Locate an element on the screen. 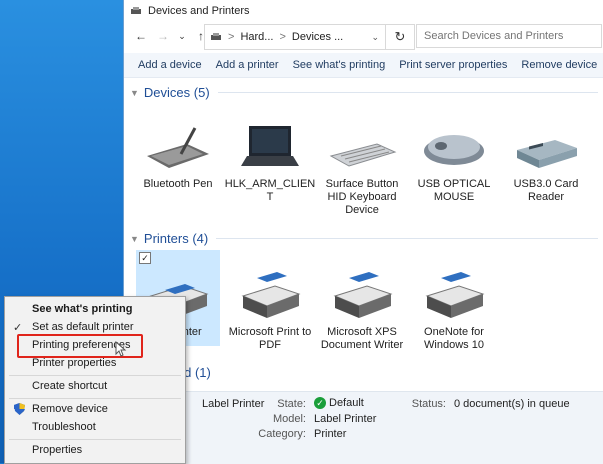 This screenshot has height=464, width=603. recent-locations-button: ⌄ is located at coordinates (182, 36).